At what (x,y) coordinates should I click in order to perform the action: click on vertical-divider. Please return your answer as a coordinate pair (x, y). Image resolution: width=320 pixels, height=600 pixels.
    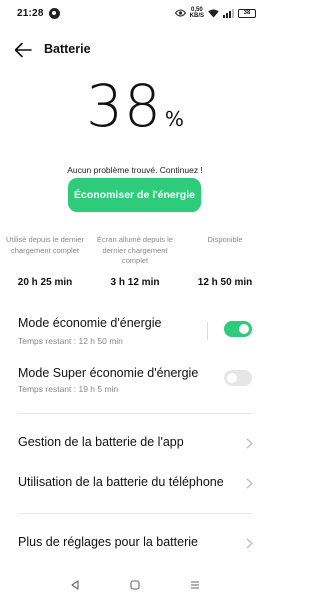
    Looking at the image, I should click on (207, 331).